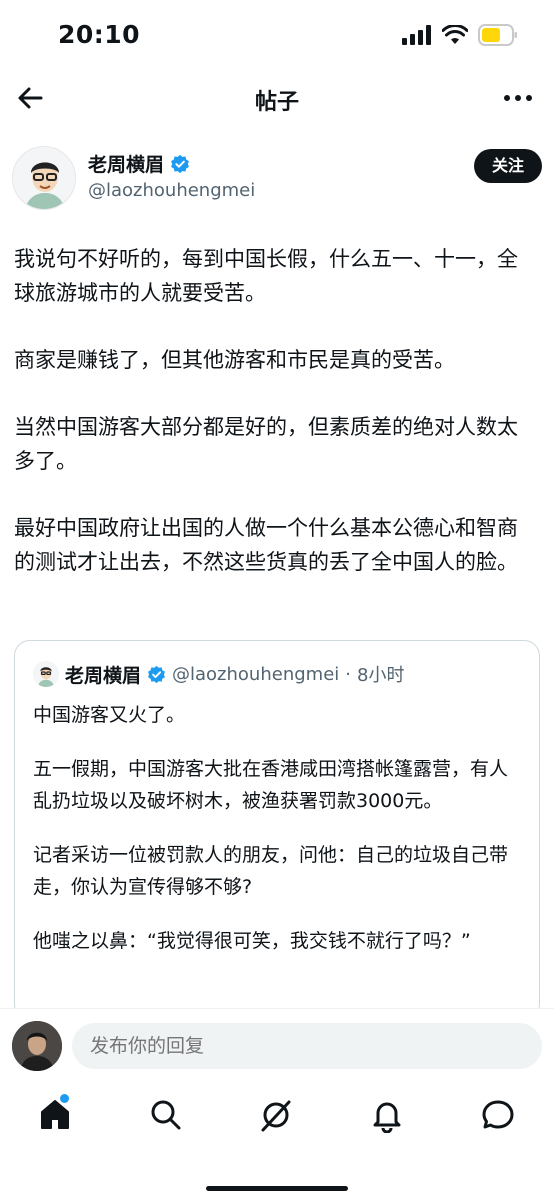  I want to click on post-paragraph: 商家是赚钱了，但其他游客和市民是真的受苦。, so click(234, 360).